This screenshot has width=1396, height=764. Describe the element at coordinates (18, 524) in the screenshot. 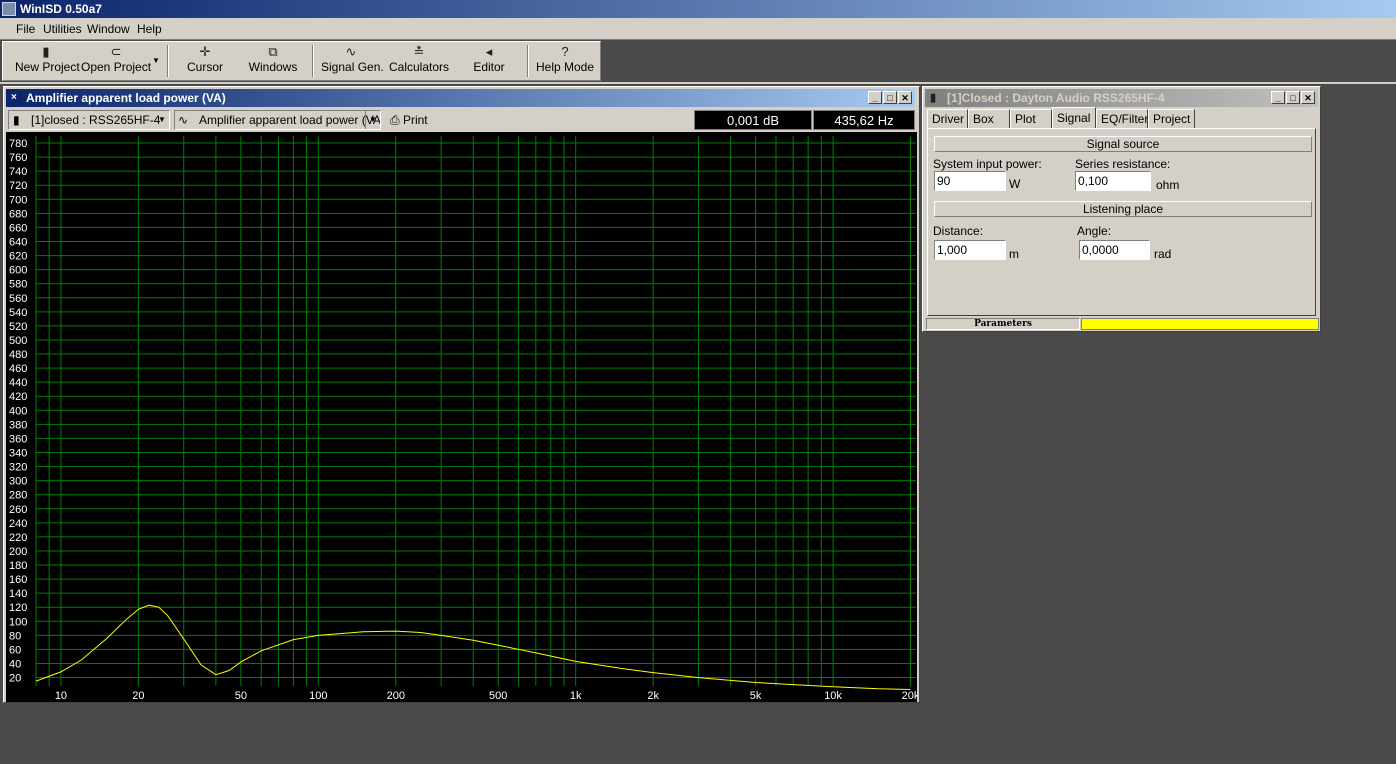

I see `y-tick-label: 240` at that location.